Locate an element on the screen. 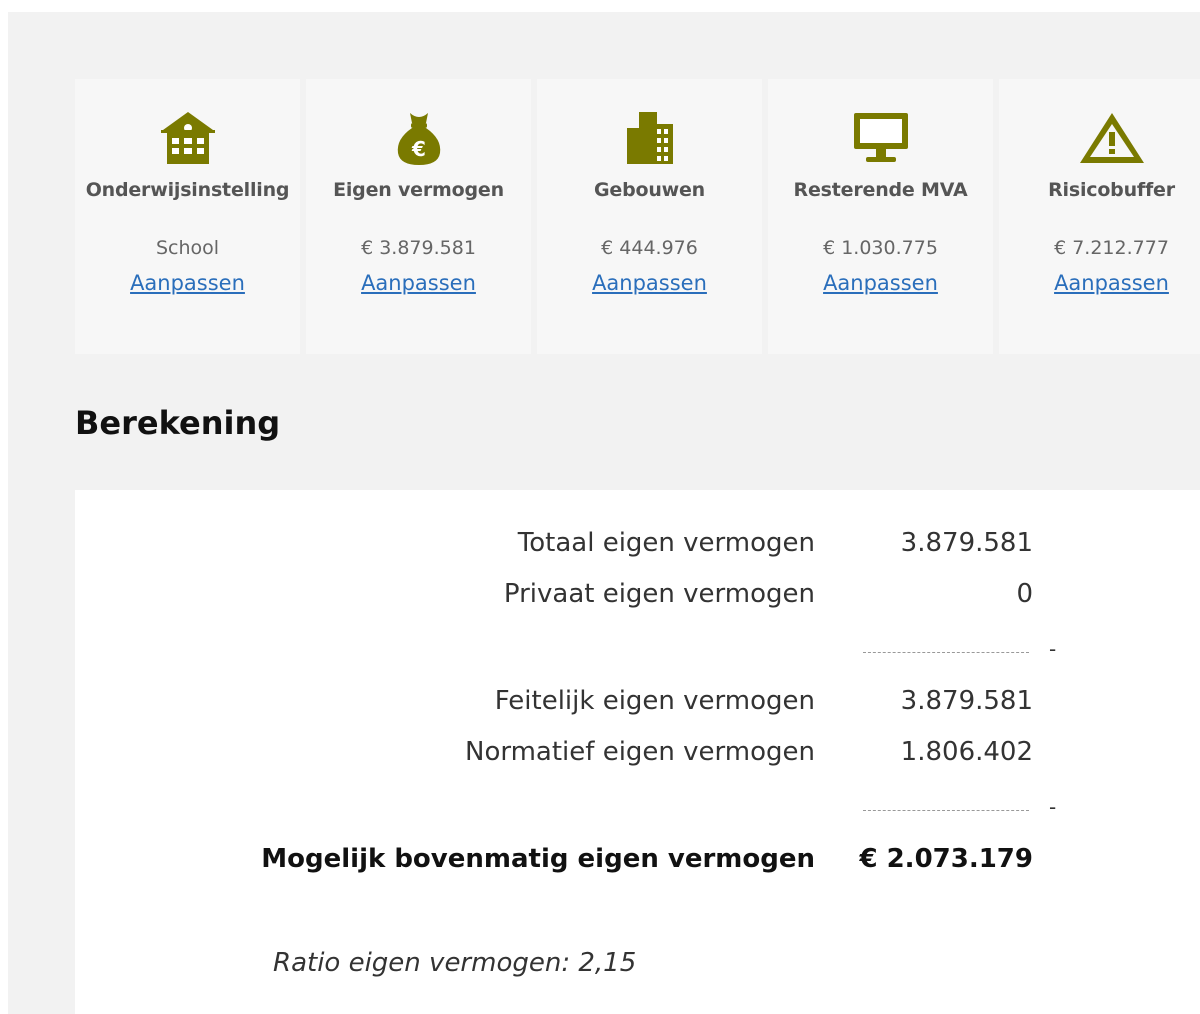 This screenshot has width=1200, height=1014. section-title: Berekening is located at coordinates (178, 423).